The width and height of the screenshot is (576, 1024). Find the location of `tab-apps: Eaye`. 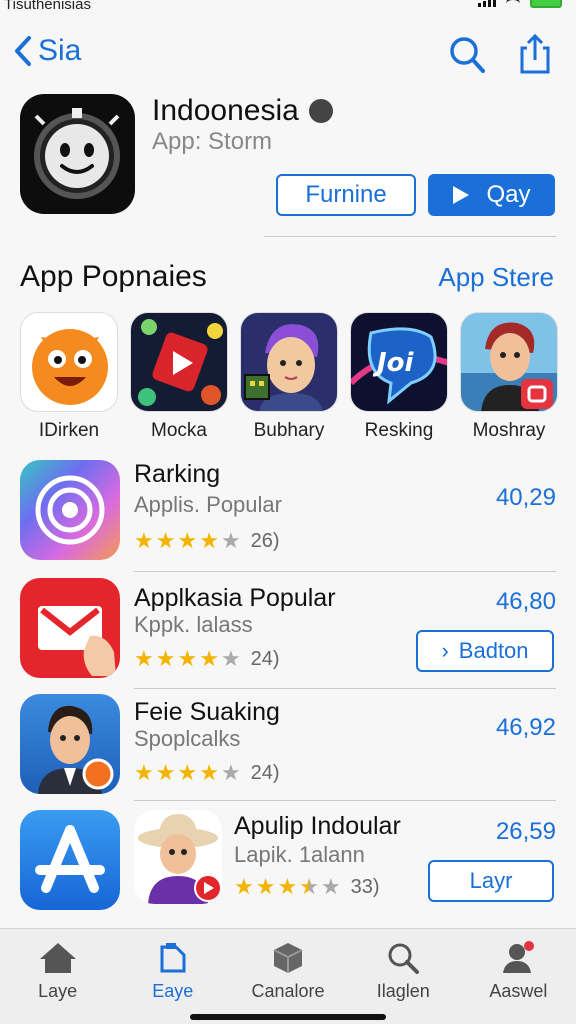

tab-apps: Eaye is located at coordinates (172, 976).